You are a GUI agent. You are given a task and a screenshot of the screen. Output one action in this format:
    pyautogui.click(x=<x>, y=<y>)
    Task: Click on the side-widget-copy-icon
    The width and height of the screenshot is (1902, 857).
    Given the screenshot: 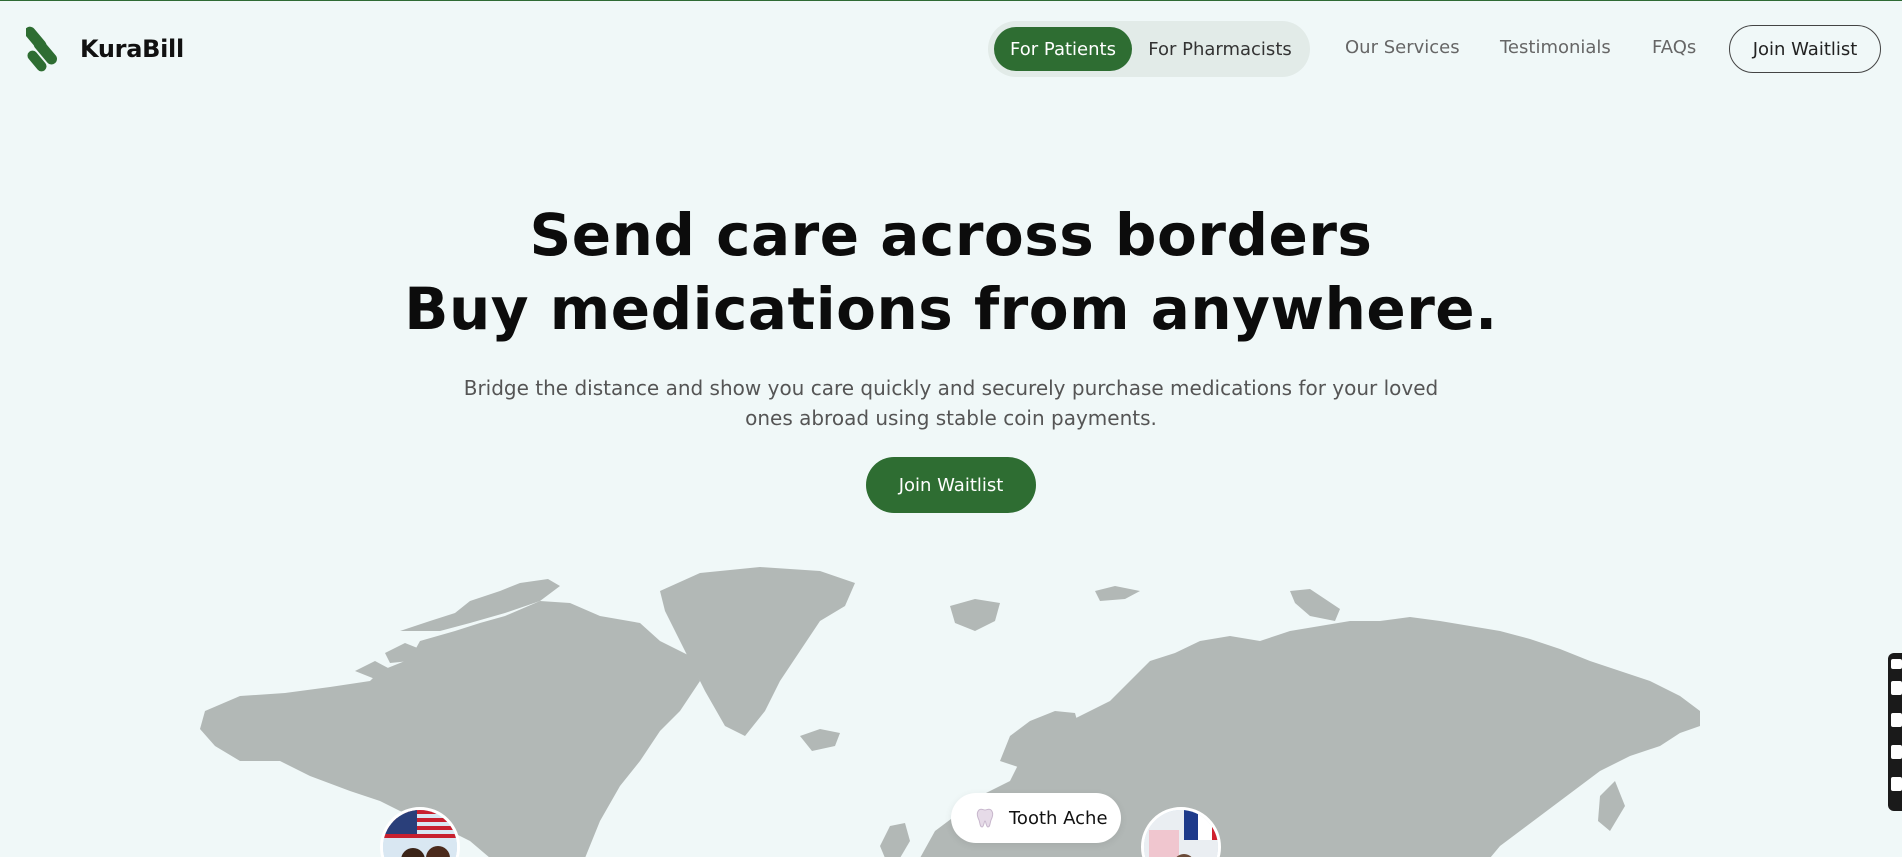 What is the action you would take?
    pyautogui.click(x=1896, y=752)
    